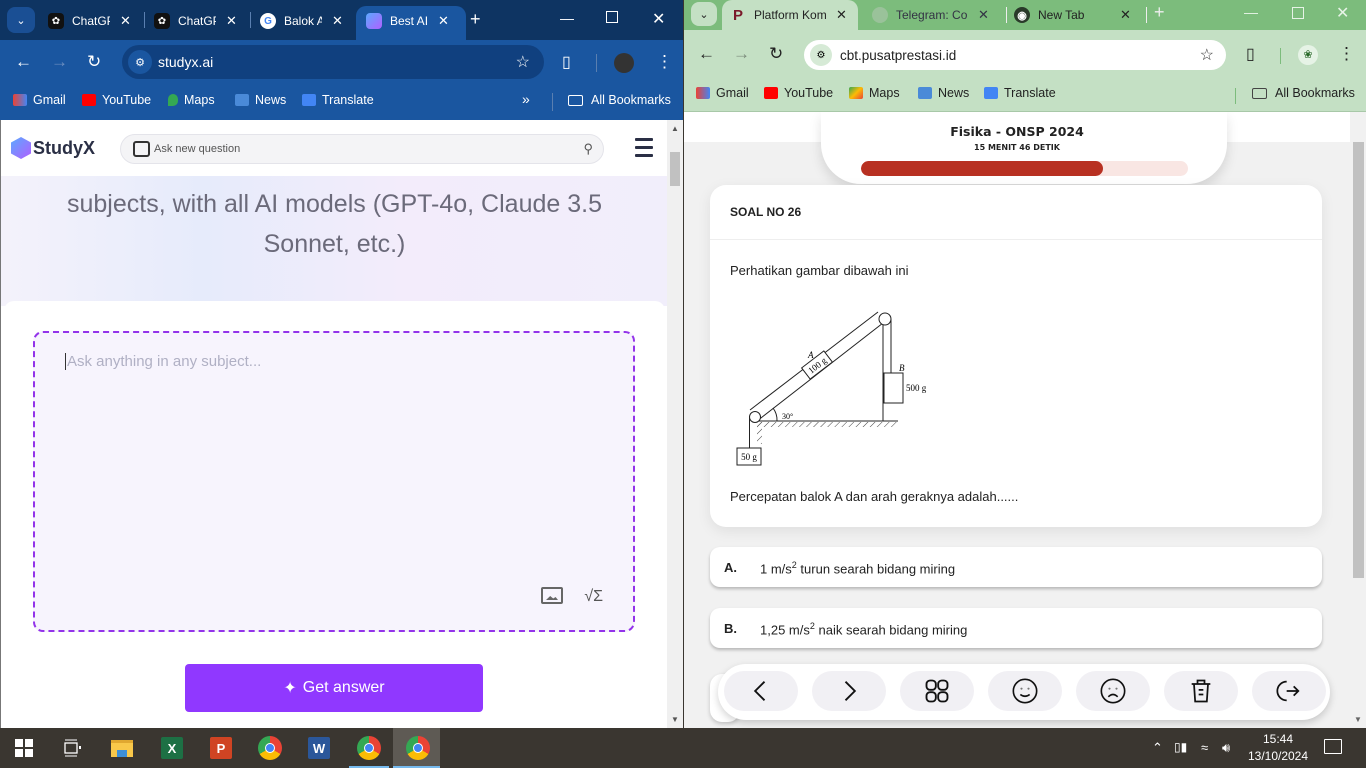 The height and width of the screenshot is (768, 1366). Describe the element at coordinates (1278, 748) in the screenshot. I see `system-clock: 15:44 13/10/2024` at that location.